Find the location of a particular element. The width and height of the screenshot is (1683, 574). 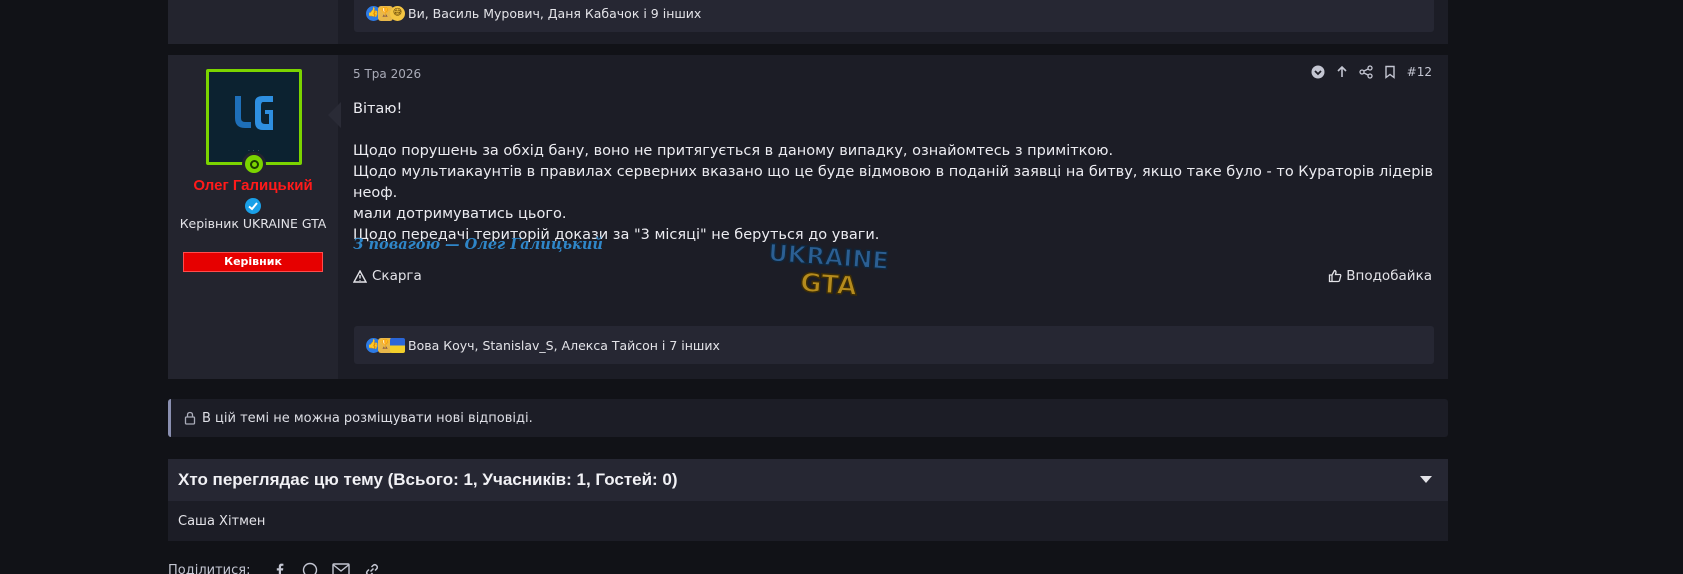

chevron-down-circle-icon is located at coordinates (1318, 72).